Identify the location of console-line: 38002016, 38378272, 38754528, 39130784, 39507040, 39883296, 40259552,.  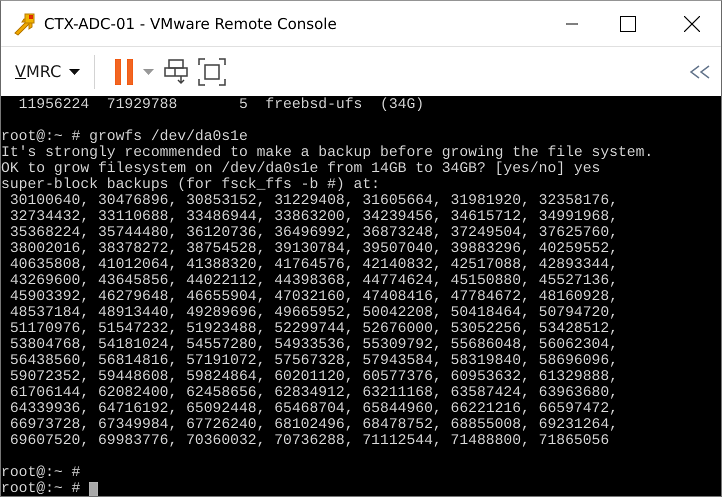
(313, 249).